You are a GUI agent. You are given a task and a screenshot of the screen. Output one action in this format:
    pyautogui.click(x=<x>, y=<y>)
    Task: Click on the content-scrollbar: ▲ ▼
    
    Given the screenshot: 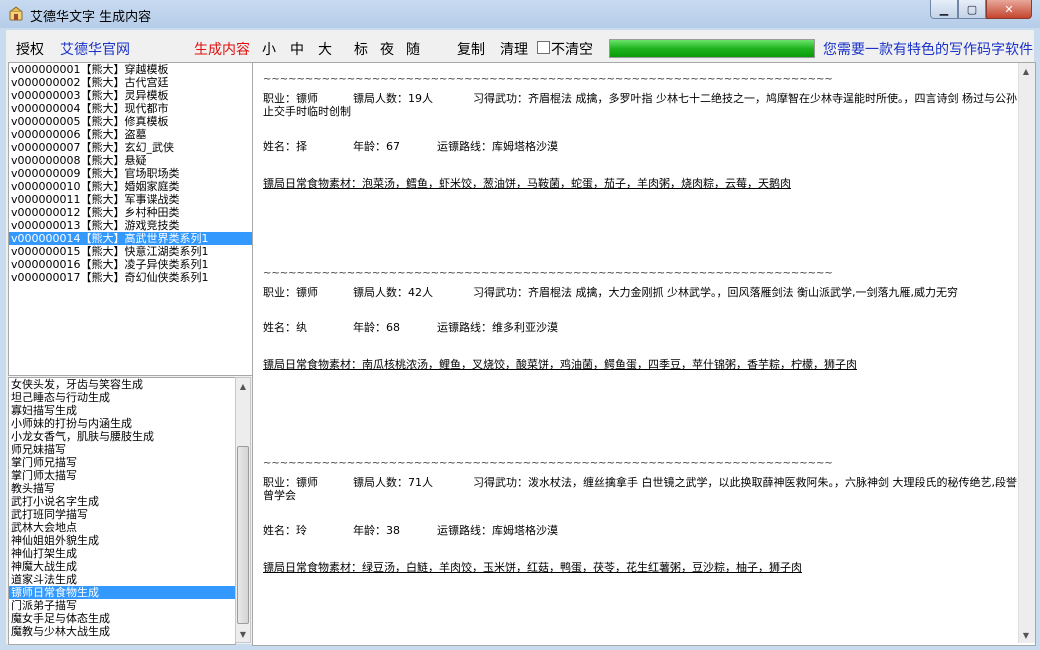 What is the action you would take?
    pyautogui.click(x=1026, y=353)
    